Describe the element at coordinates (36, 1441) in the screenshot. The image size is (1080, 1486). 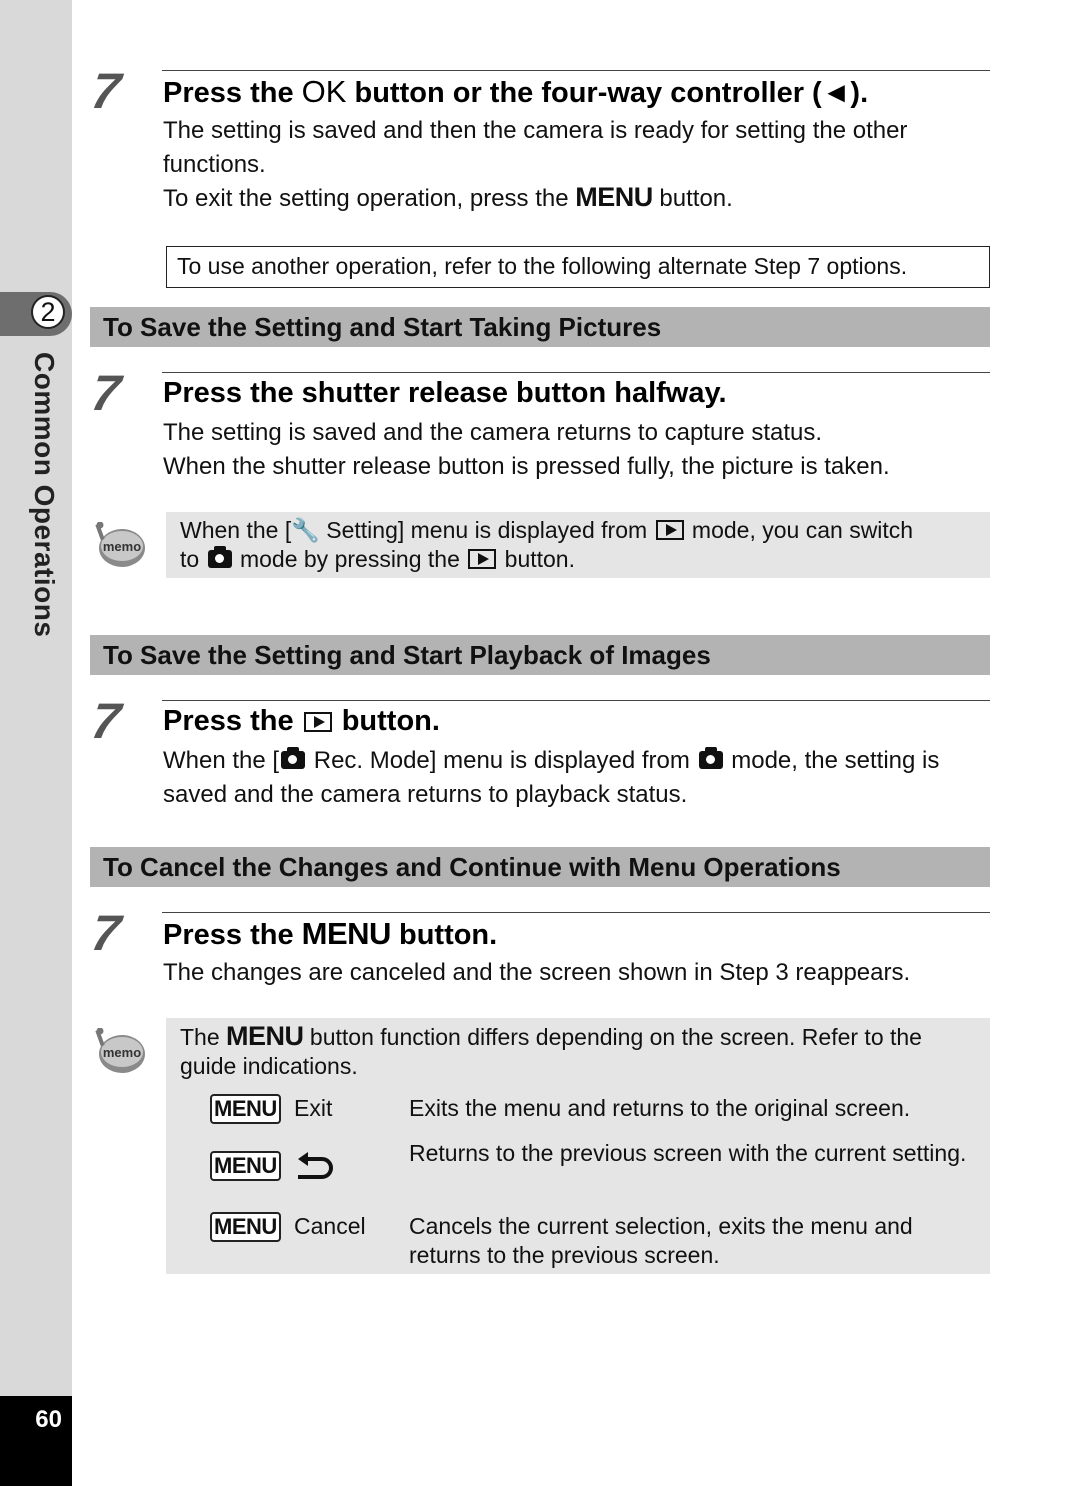
I see `page-number-box: 60` at that location.